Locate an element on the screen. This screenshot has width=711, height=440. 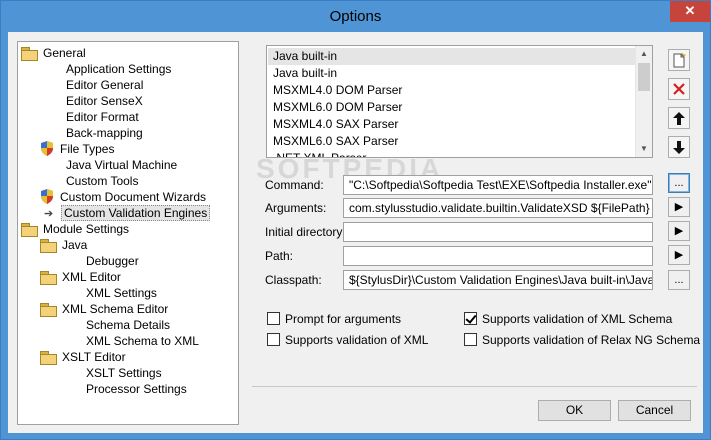
tree-item-label: Editor SenseX is located at coordinates (104, 101).